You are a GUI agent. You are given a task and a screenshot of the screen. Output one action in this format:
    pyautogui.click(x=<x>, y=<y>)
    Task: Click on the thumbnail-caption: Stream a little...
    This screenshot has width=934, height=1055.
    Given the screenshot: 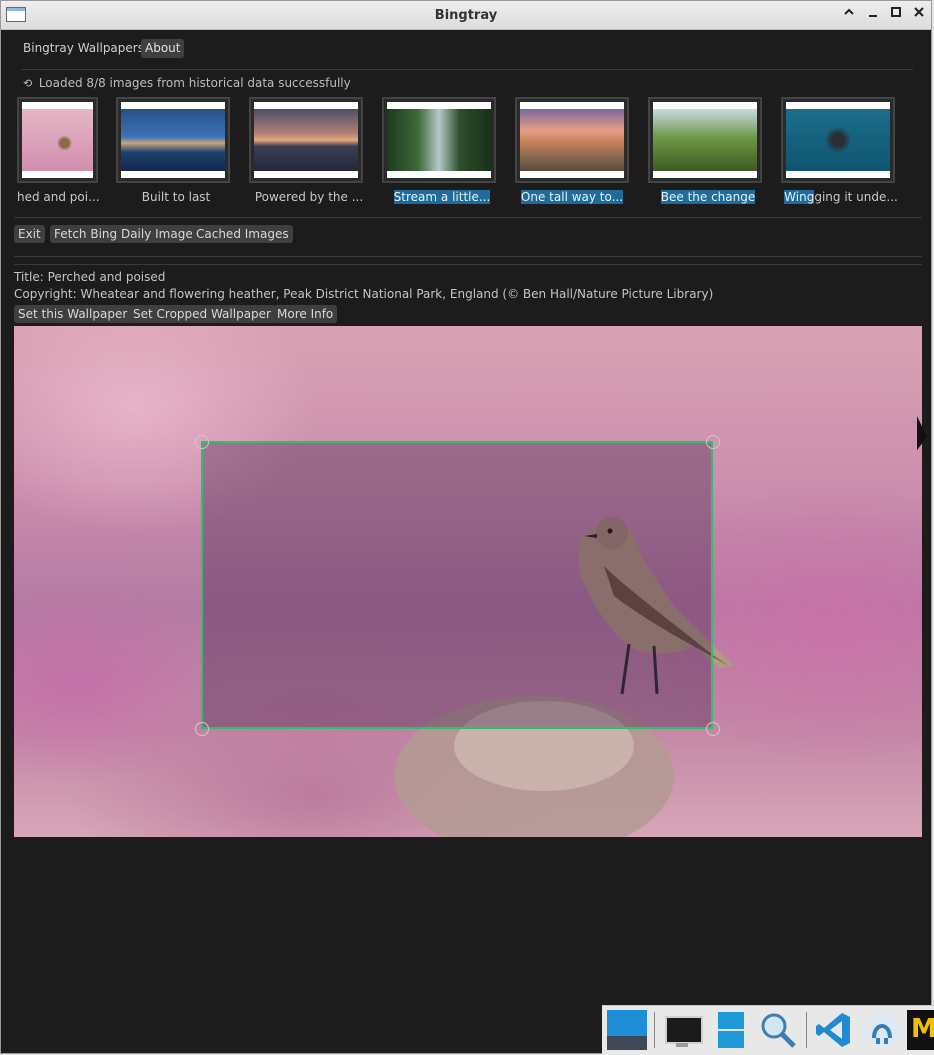 What is the action you would take?
    pyautogui.click(x=442, y=197)
    